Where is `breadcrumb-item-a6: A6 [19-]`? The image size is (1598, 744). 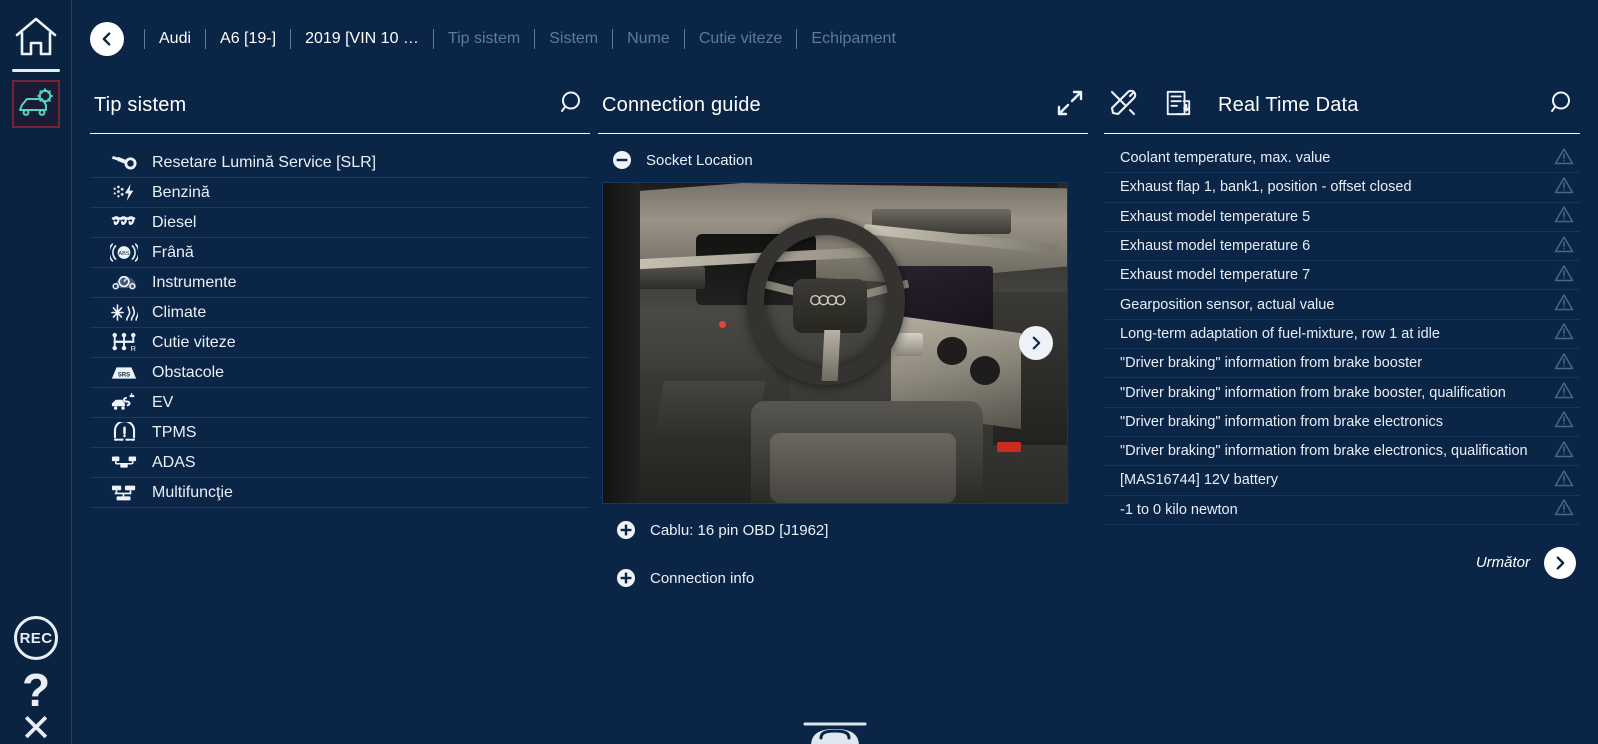
breadcrumb-item-a6: A6 [19-] is located at coordinates (247, 39).